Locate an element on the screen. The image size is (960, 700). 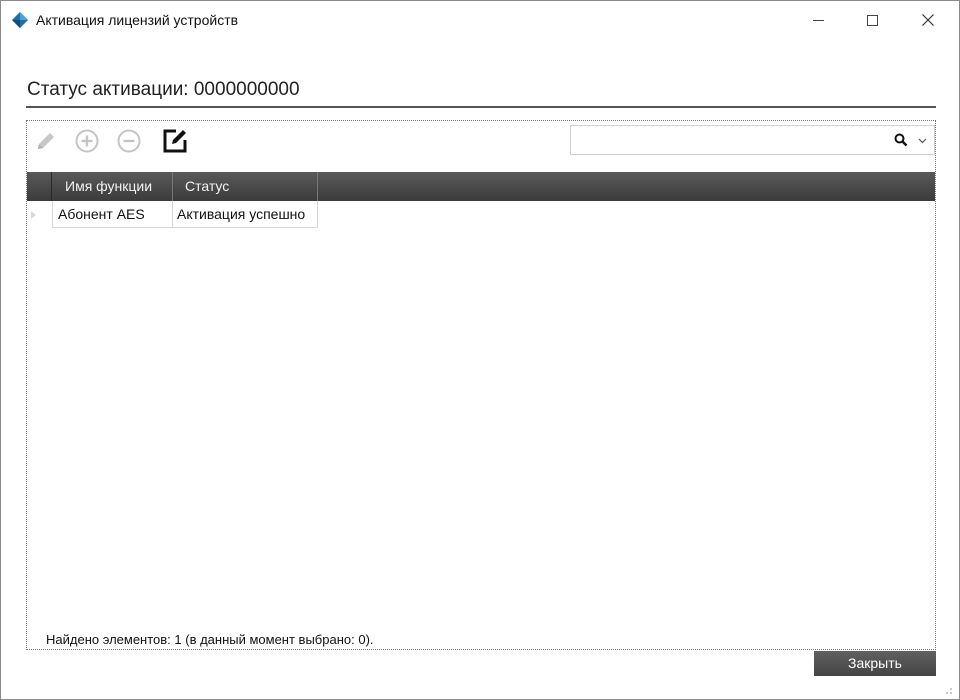
plus-circle-icon is located at coordinates (87, 141).